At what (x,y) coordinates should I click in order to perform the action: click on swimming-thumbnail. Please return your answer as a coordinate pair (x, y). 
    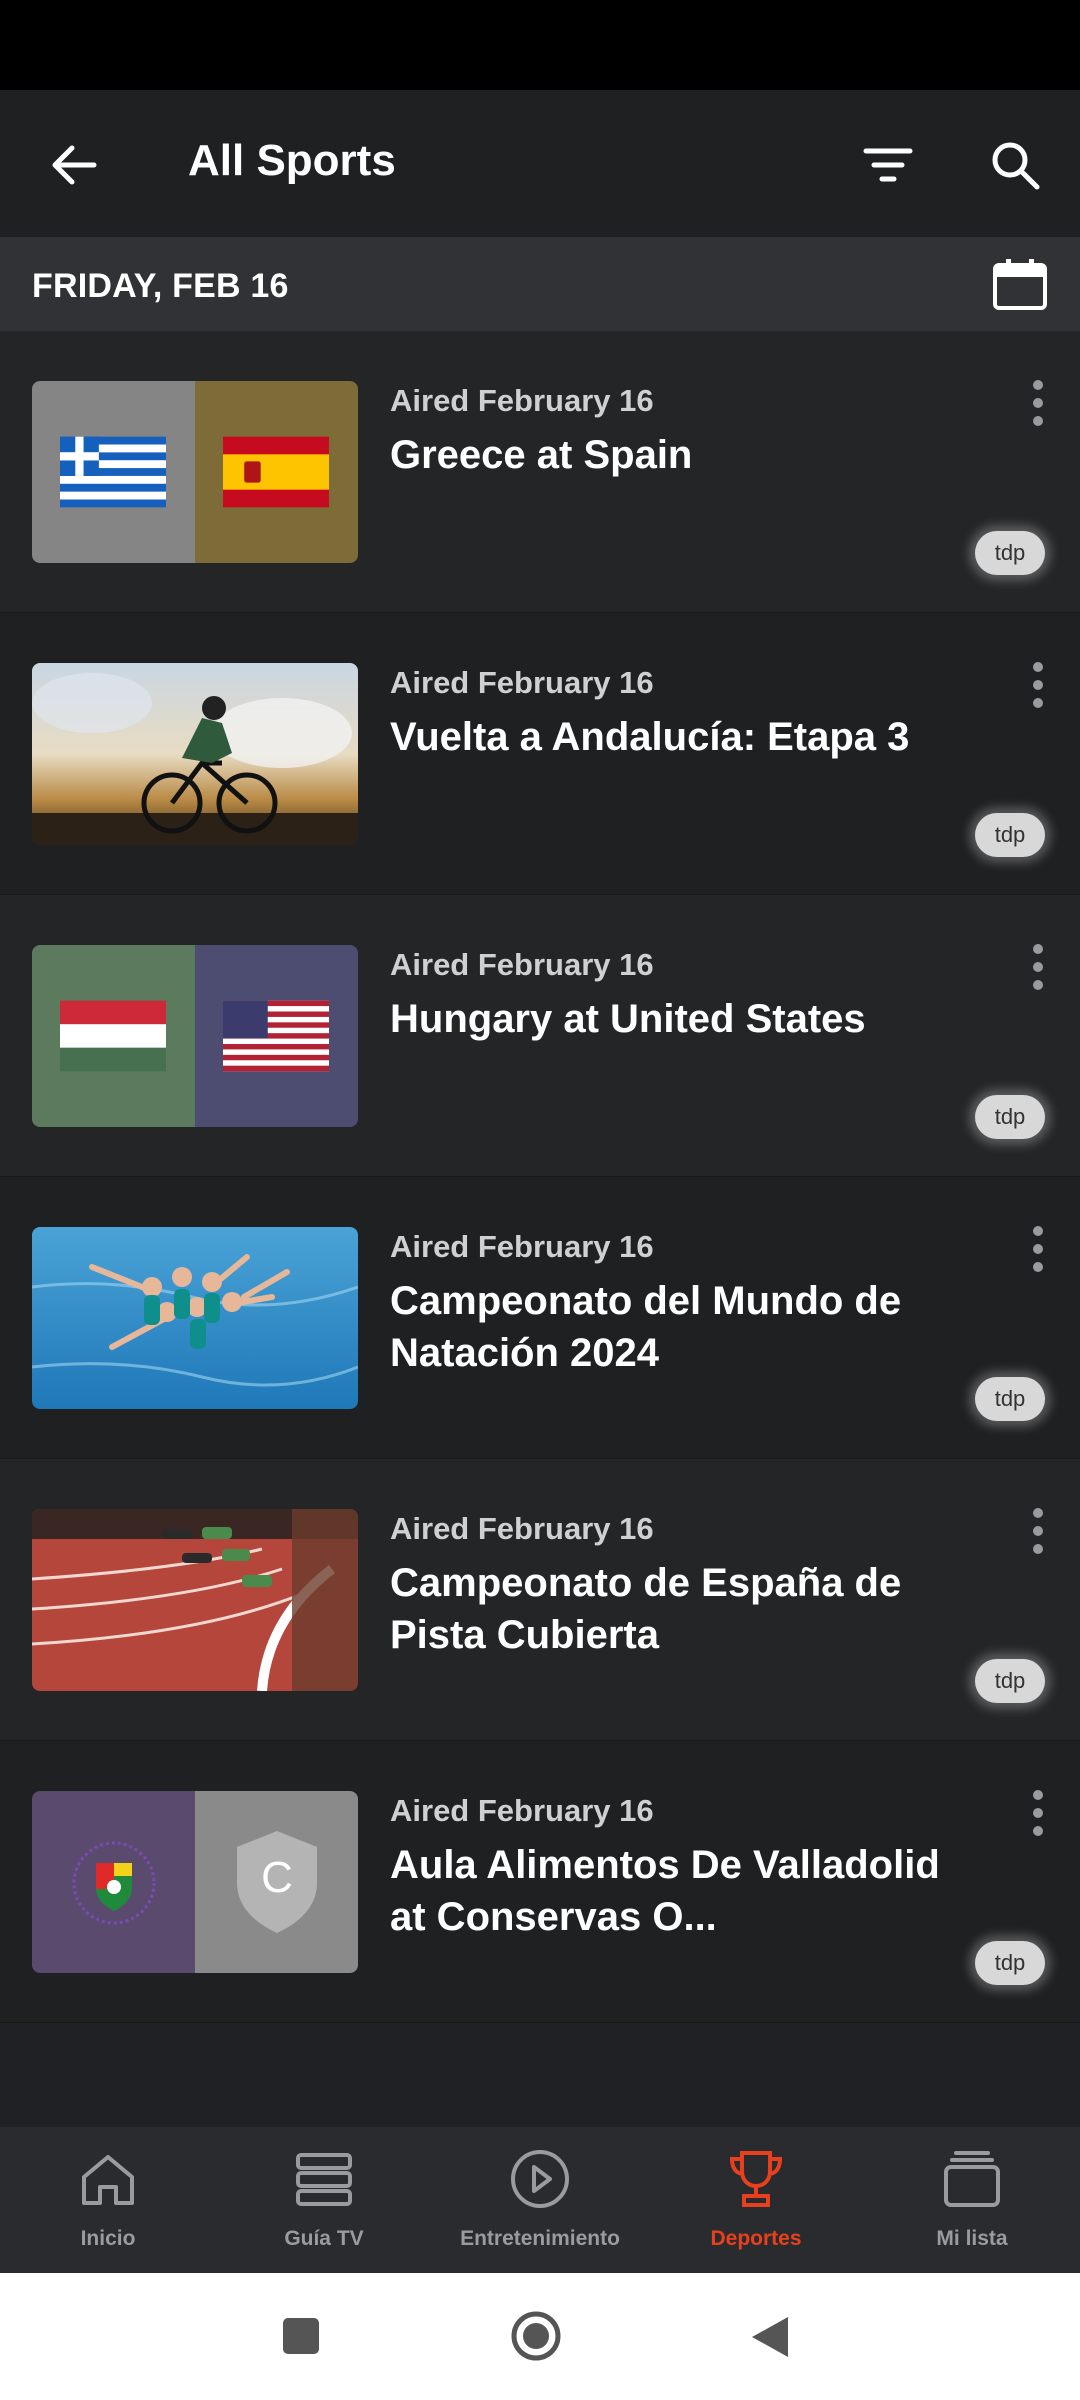
    Looking at the image, I should click on (195, 1318).